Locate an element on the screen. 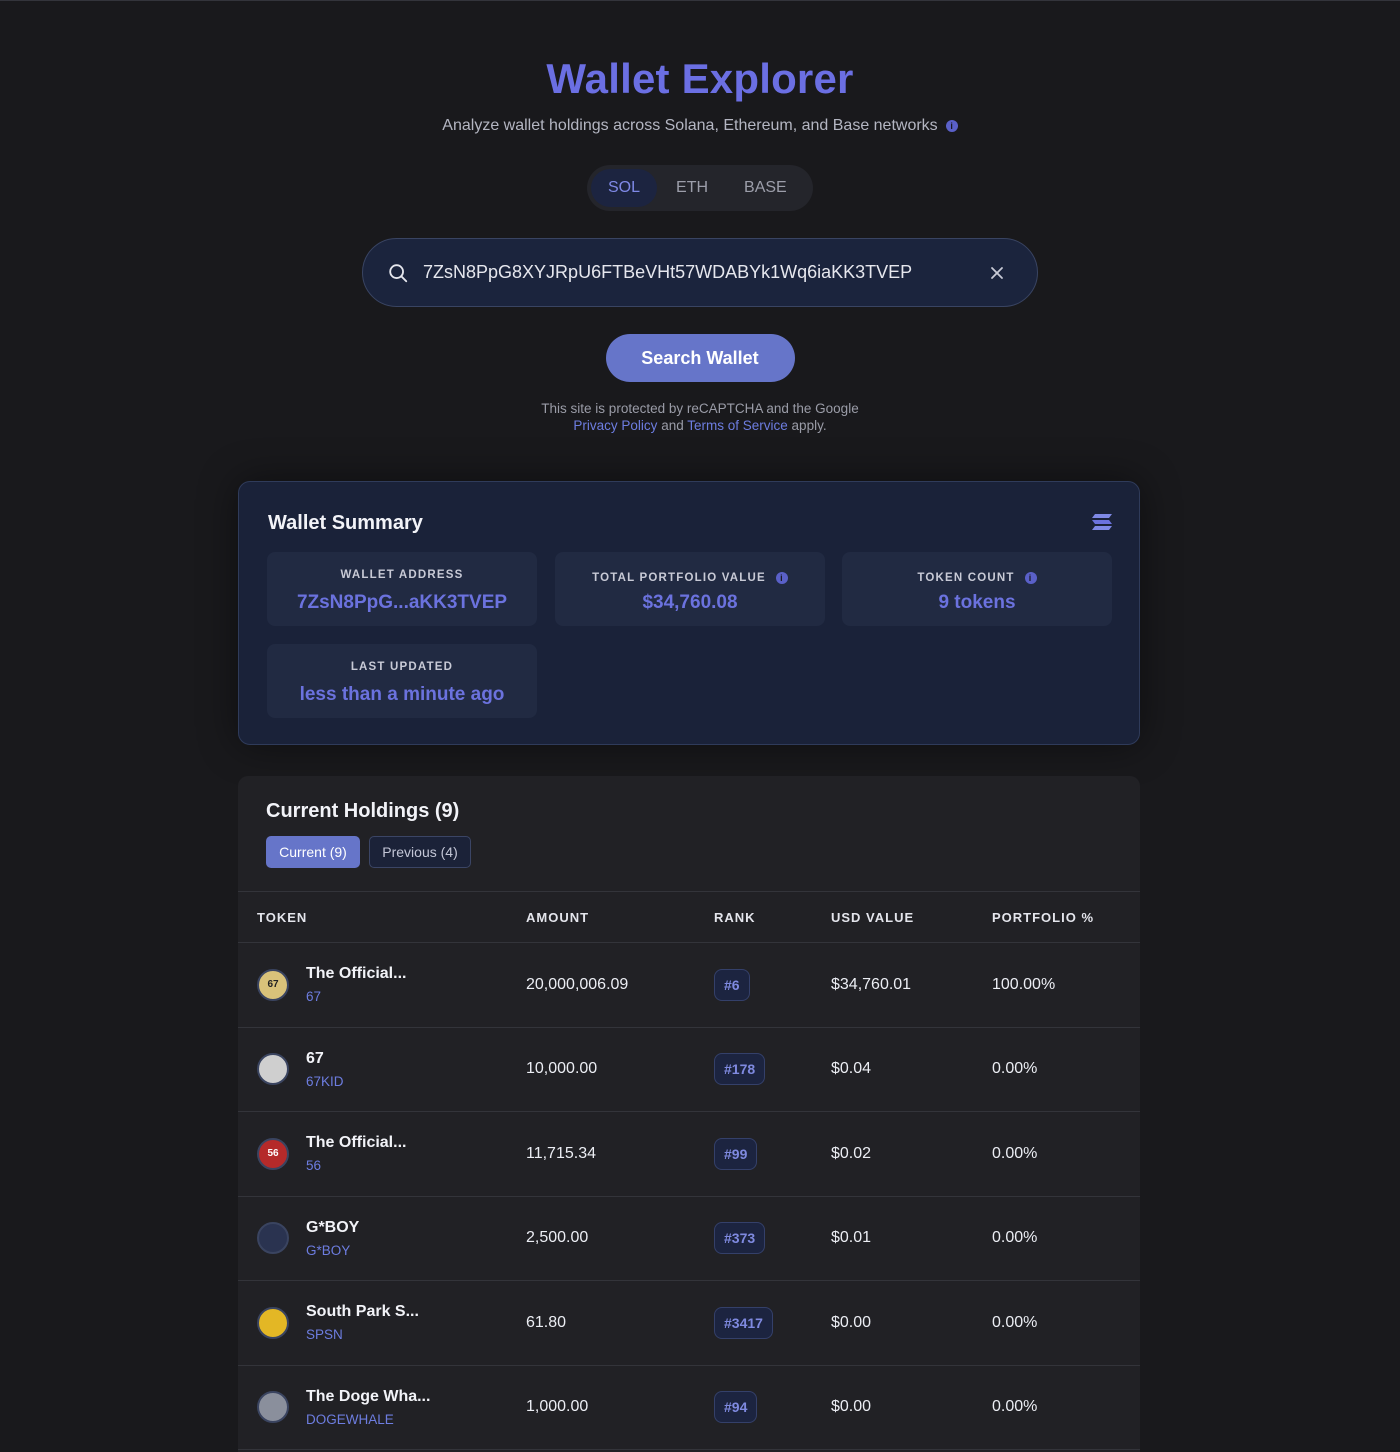 The width and height of the screenshot is (1400, 1452). rank-badge: #94 is located at coordinates (736, 1407).